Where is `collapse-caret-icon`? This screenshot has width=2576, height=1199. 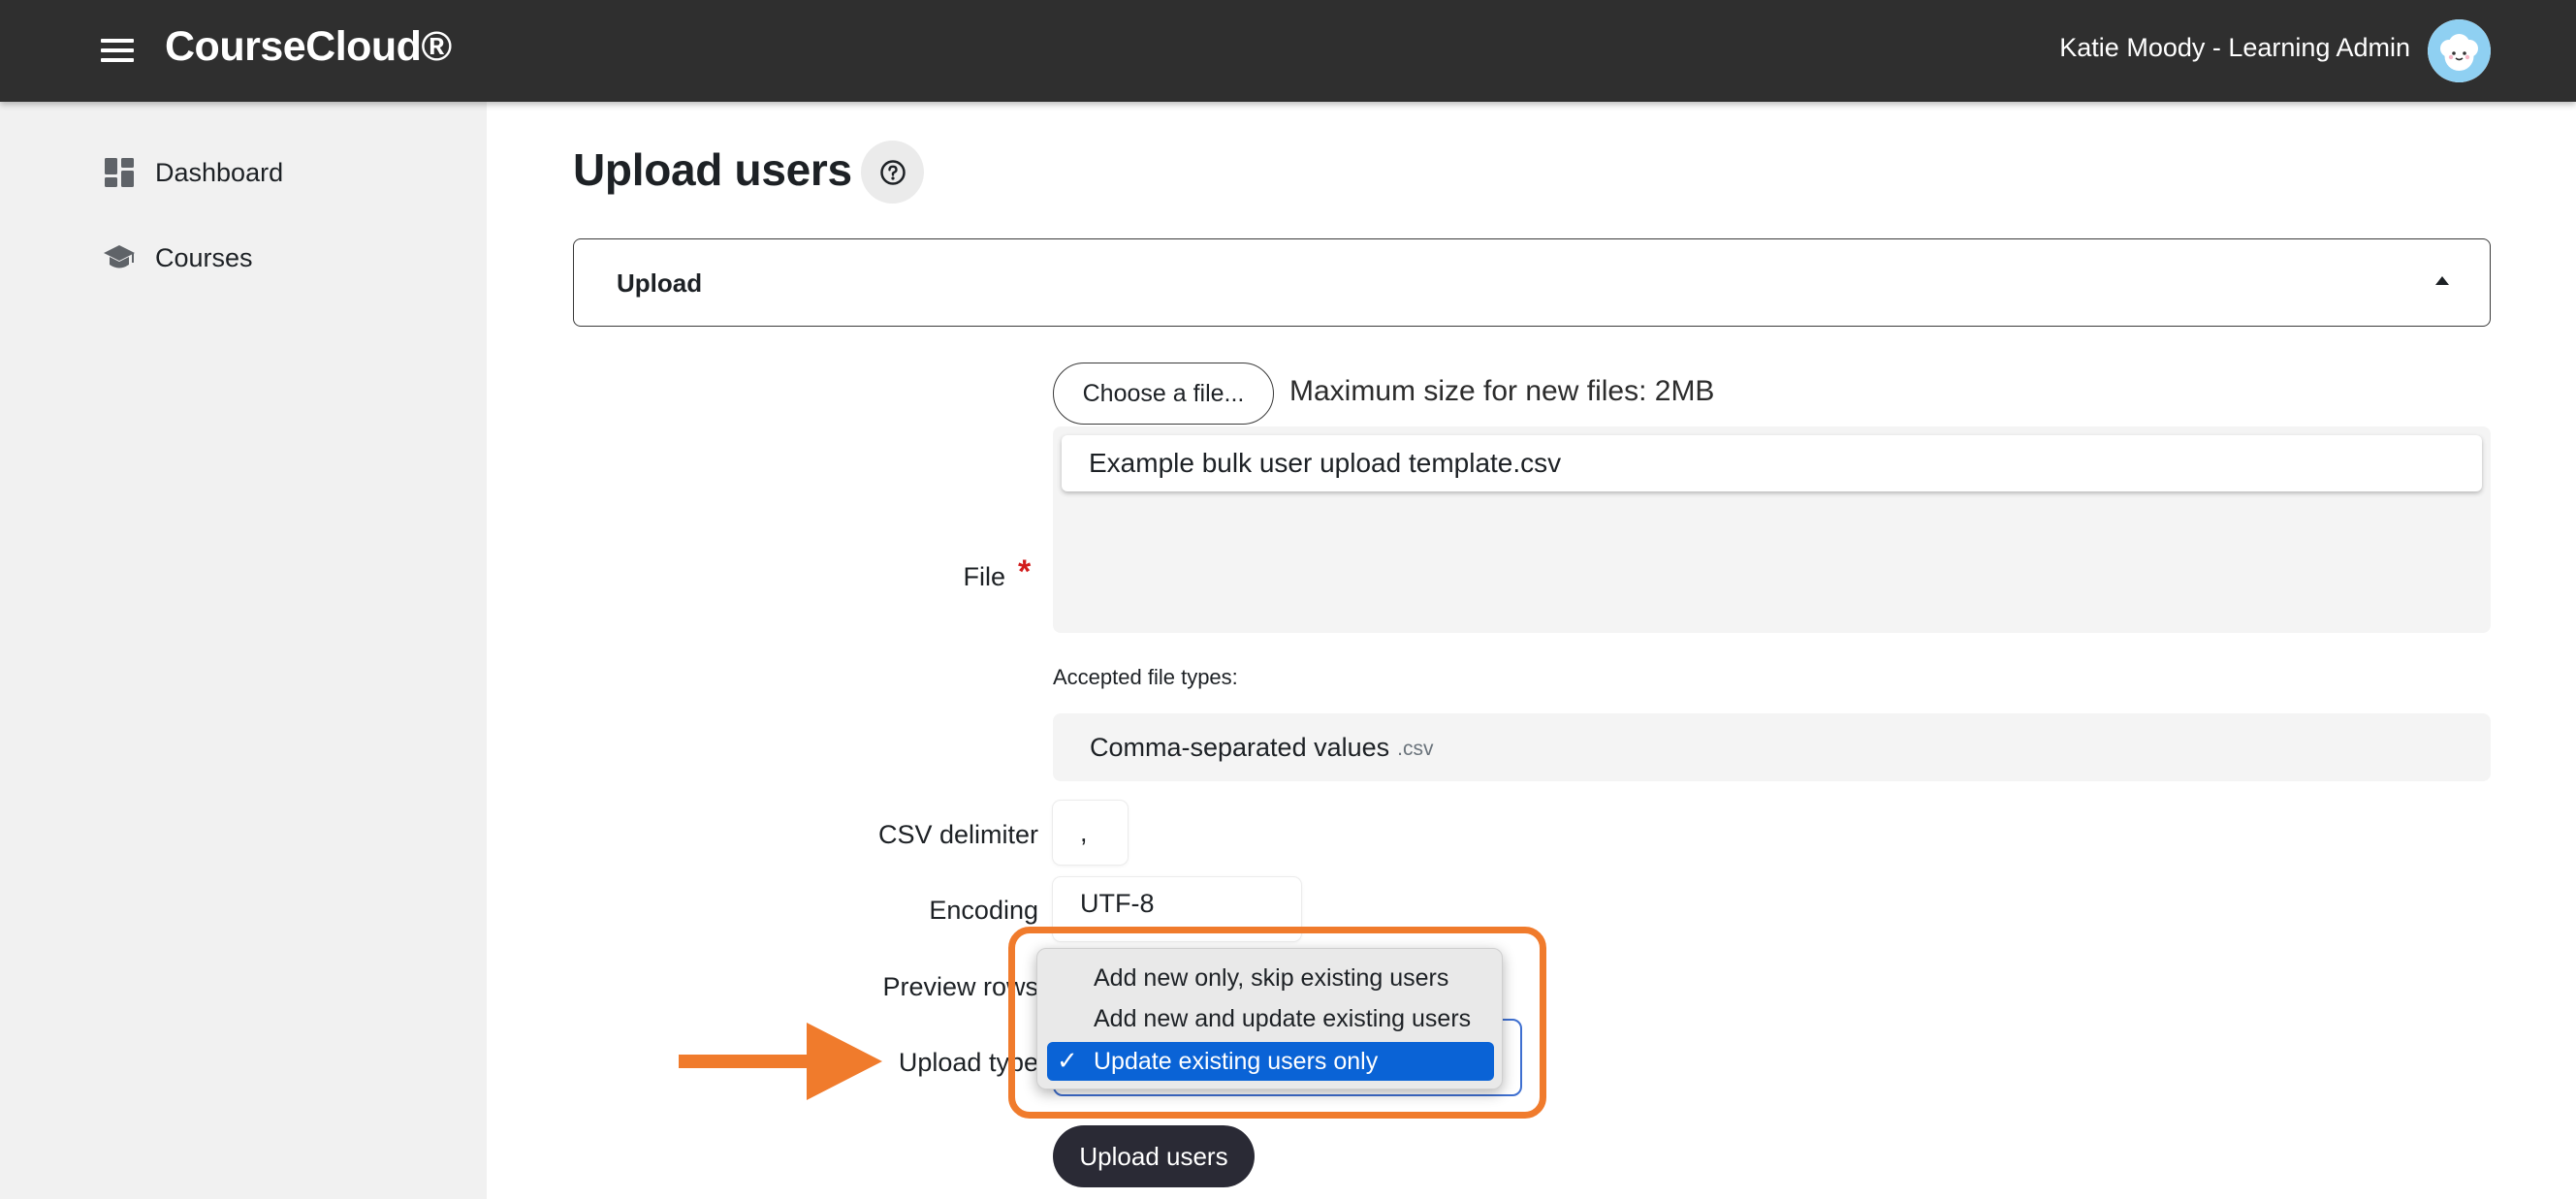
collapse-caret-icon is located at coordinates (2442, 280).